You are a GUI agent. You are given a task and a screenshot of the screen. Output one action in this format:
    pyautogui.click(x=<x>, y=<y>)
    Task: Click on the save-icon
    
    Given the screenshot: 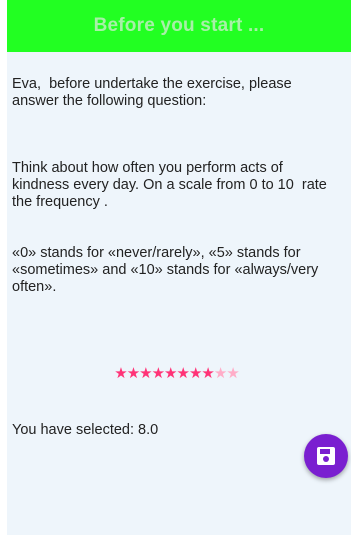 What is the action you would take?
    pyautogui.click(x=326, y=456)
    